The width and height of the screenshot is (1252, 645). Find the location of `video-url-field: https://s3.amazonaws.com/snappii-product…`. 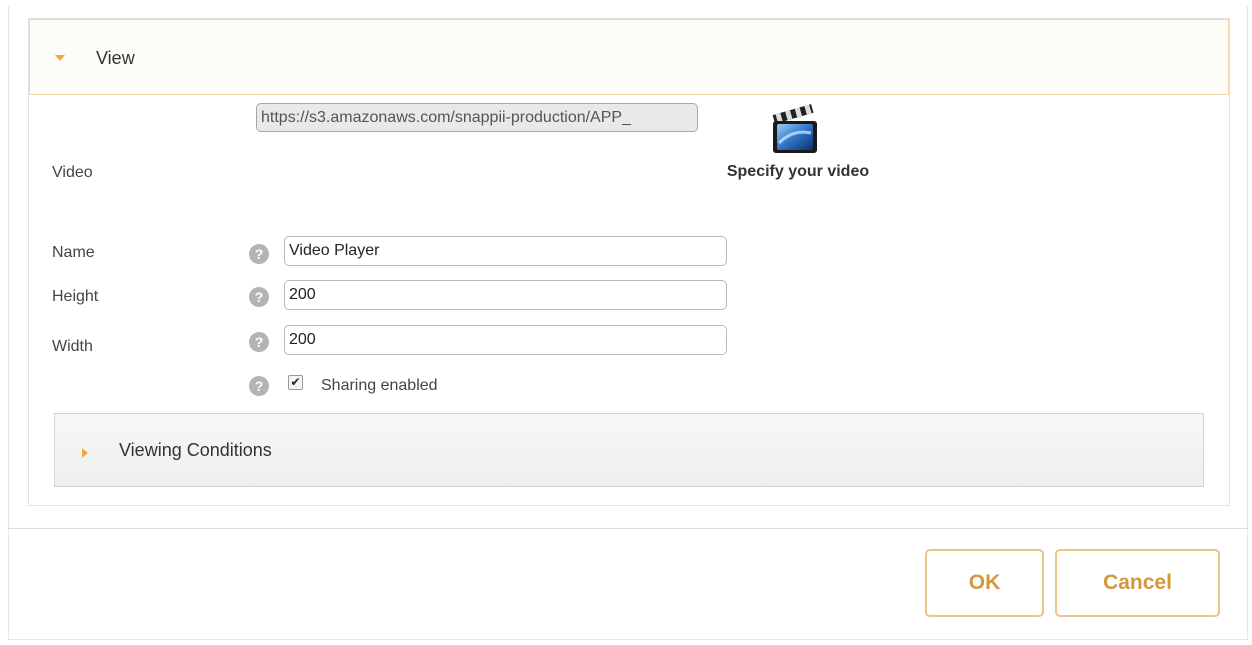

video-url-field: https://s3.amazonaws.com/snappii-product… is located at coordinates (477, 117).